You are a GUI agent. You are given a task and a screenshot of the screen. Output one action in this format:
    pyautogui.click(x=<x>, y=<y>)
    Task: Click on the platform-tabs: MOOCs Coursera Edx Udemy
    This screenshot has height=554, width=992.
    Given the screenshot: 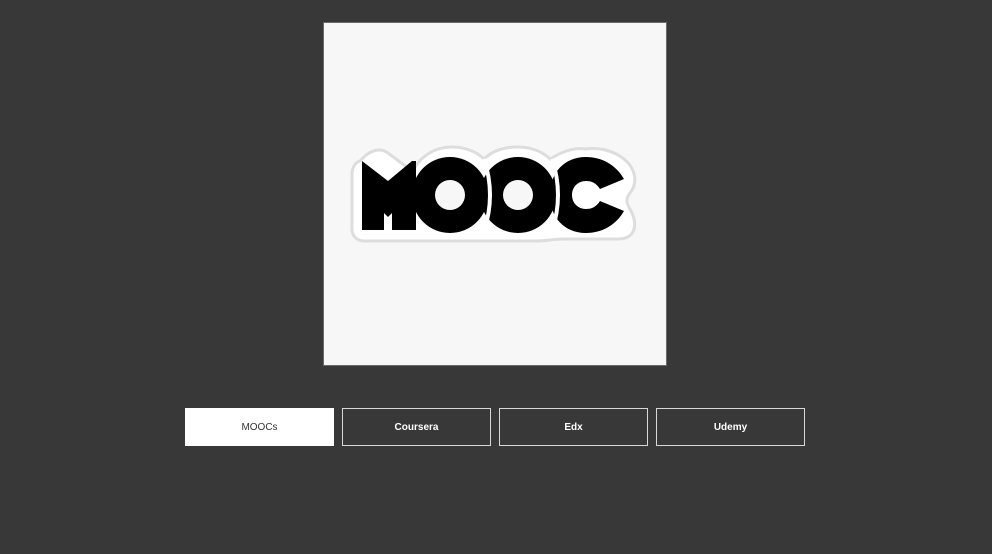 What is the action you would take?
    pyautogui.click(x=495, y=427)
    